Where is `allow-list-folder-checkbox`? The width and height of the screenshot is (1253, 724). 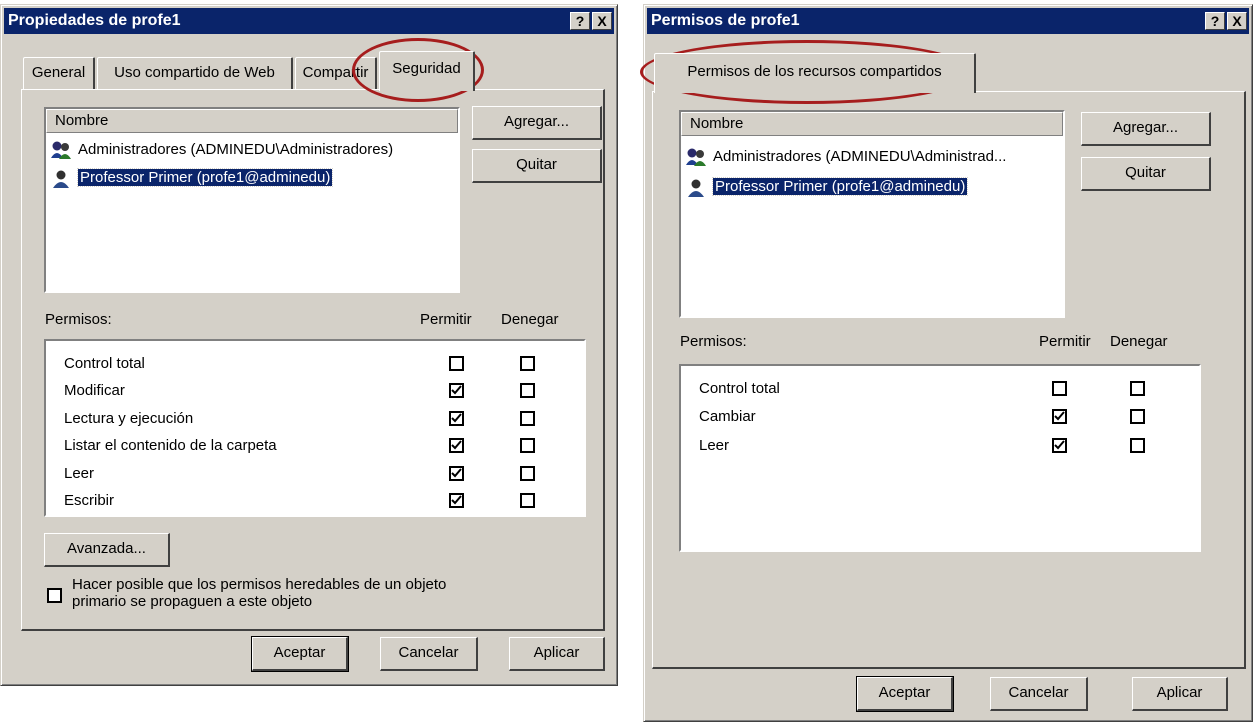
allow-list-folder-checkbox is located at coordinates (456, 445).